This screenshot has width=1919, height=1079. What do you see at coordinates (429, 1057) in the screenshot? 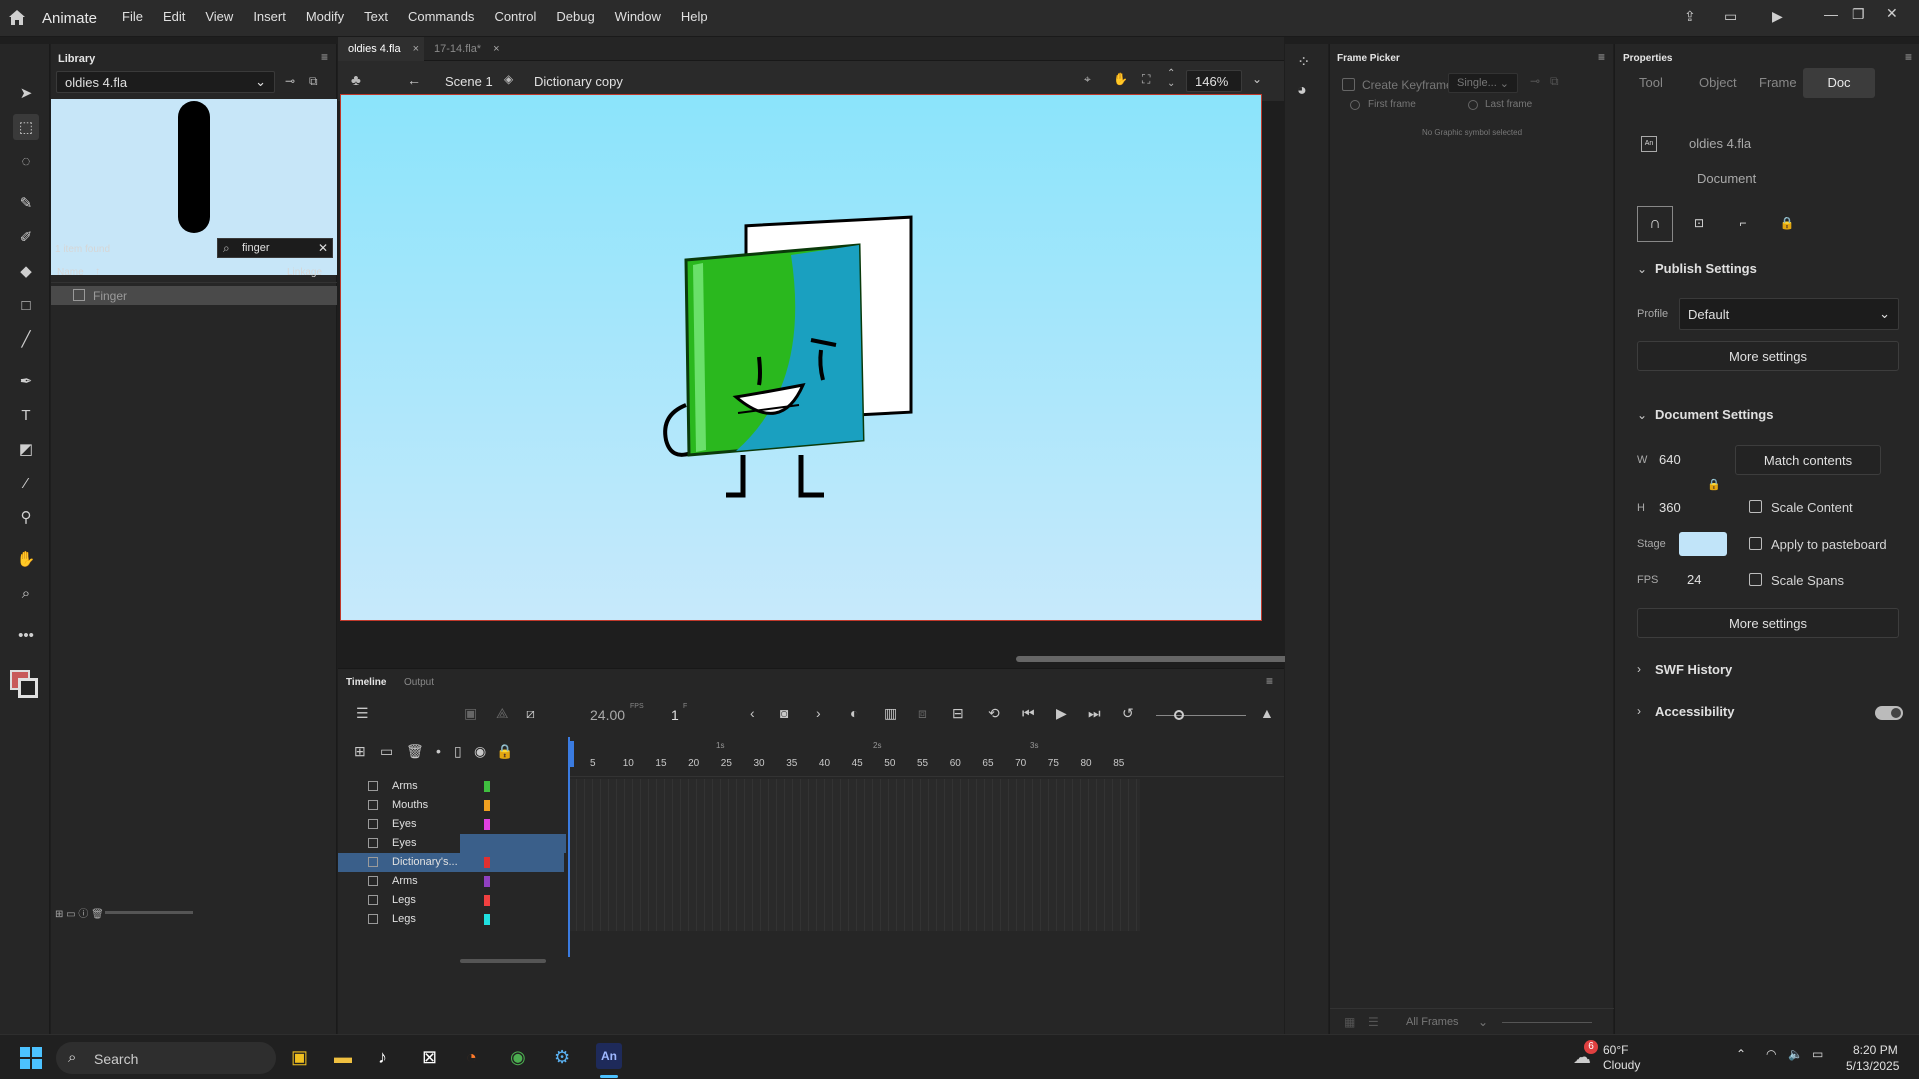
I see `capcut-icon: ⊠` at bounding box center [429, 1057].